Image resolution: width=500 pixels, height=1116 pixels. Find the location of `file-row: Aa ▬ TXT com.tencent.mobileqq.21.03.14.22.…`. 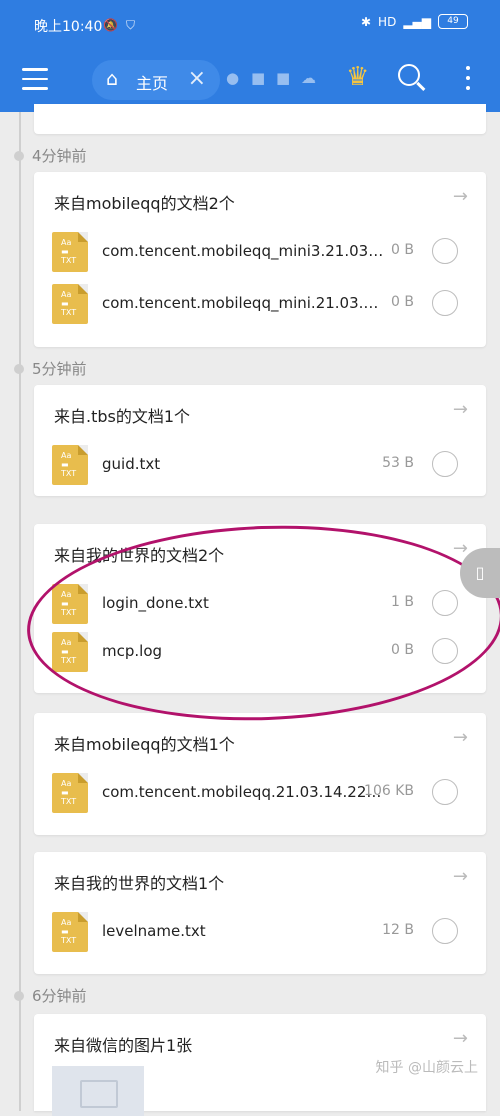

file-row: Aa ▬ TXT com.tencent.mobileqq.21.03.14.22.… is located at coordinates (262, 793).